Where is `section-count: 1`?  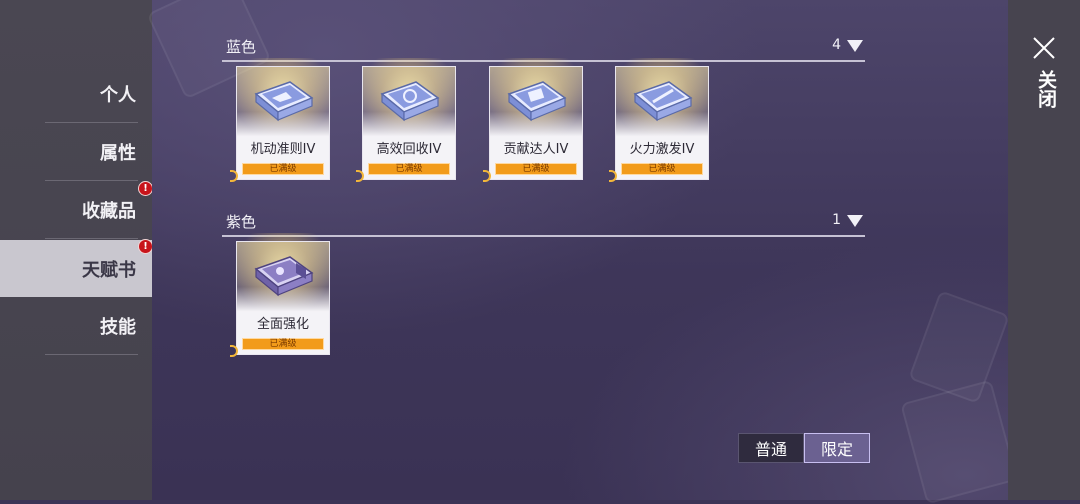
section-count: 1 is located at coordinates (836, 220).